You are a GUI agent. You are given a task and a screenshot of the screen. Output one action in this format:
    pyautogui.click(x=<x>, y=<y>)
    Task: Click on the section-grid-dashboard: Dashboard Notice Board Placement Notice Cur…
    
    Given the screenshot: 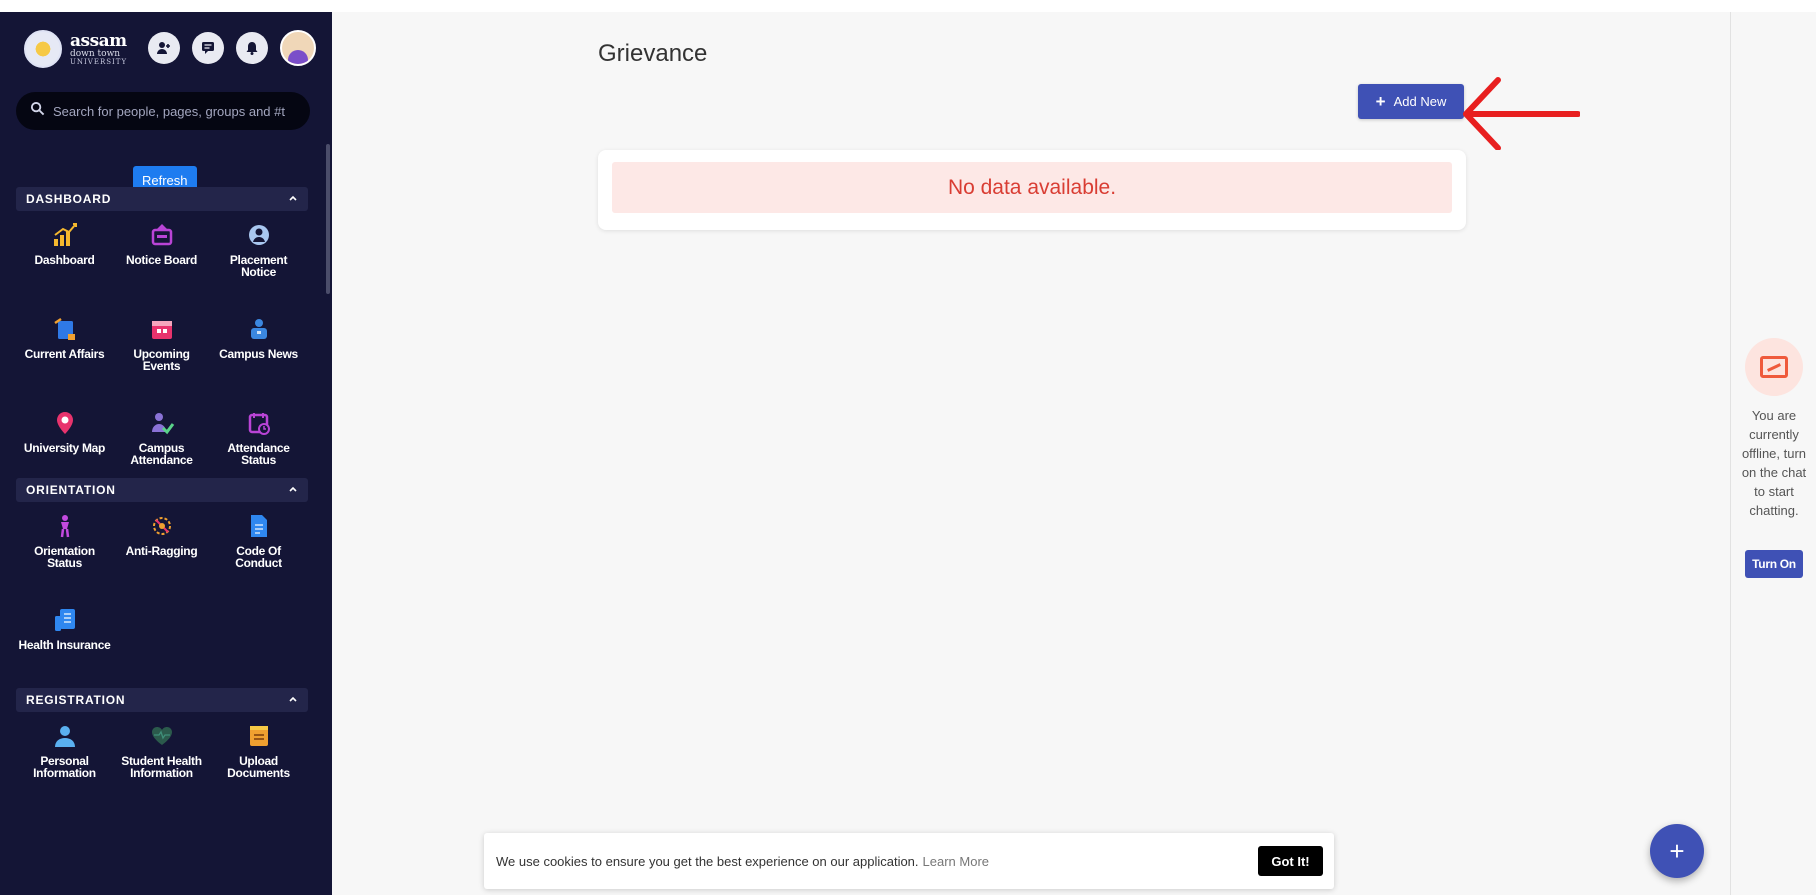 What is the action you would take?
    pyautogui.click(x=162, y=354)
    